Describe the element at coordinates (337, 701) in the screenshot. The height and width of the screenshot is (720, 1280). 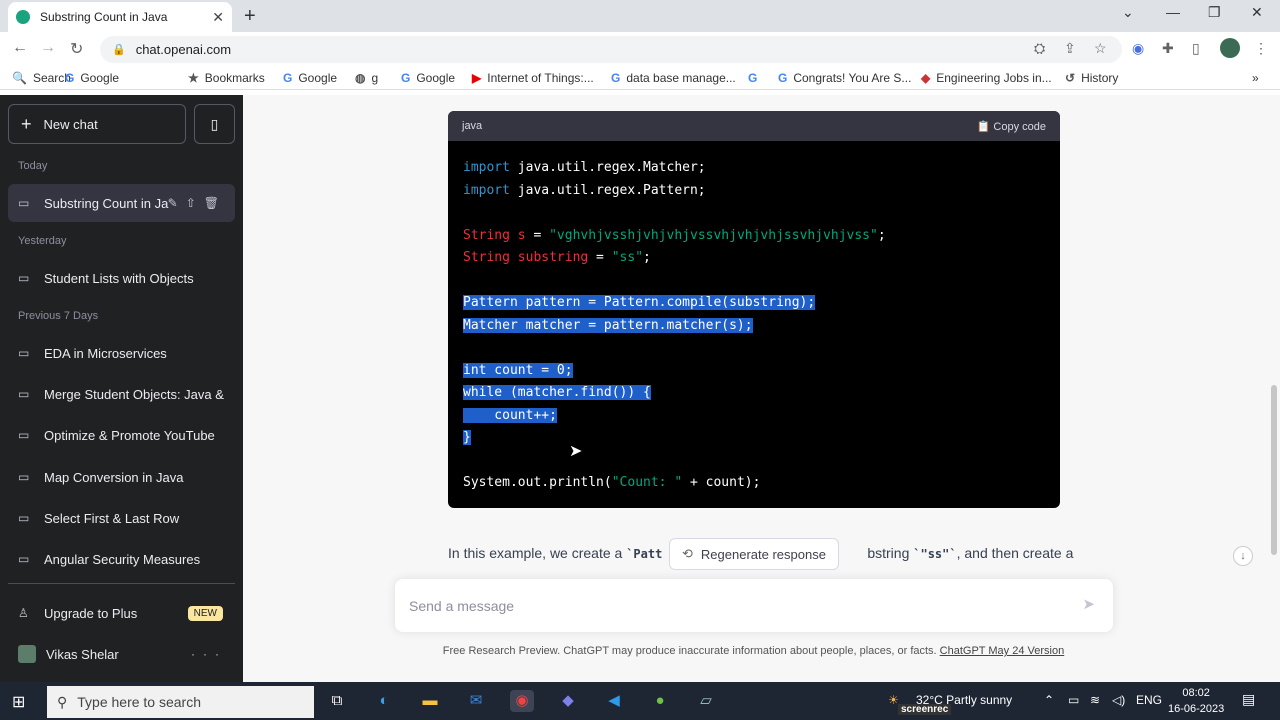
I see `task-view-icon: ⧉` at that location.